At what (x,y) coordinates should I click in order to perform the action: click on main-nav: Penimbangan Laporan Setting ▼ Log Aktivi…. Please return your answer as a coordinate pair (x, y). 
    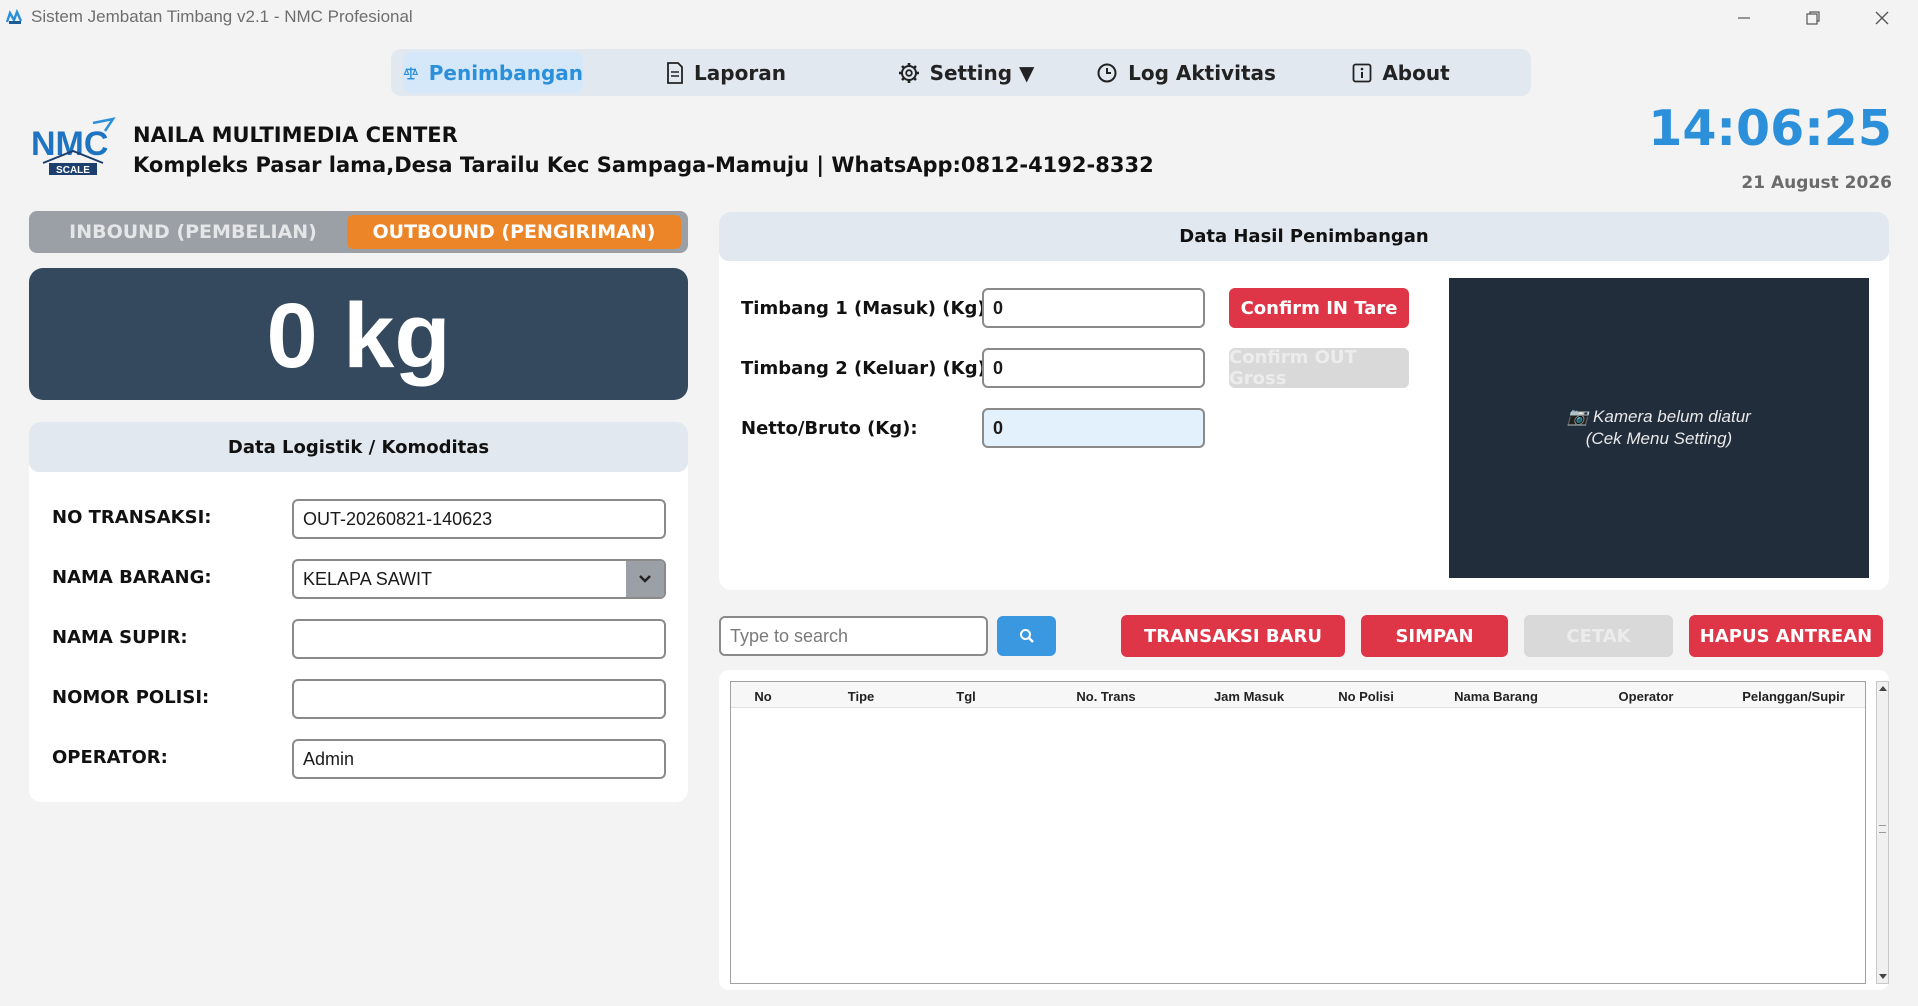
    Looking at the image, I should click on (961, 72).